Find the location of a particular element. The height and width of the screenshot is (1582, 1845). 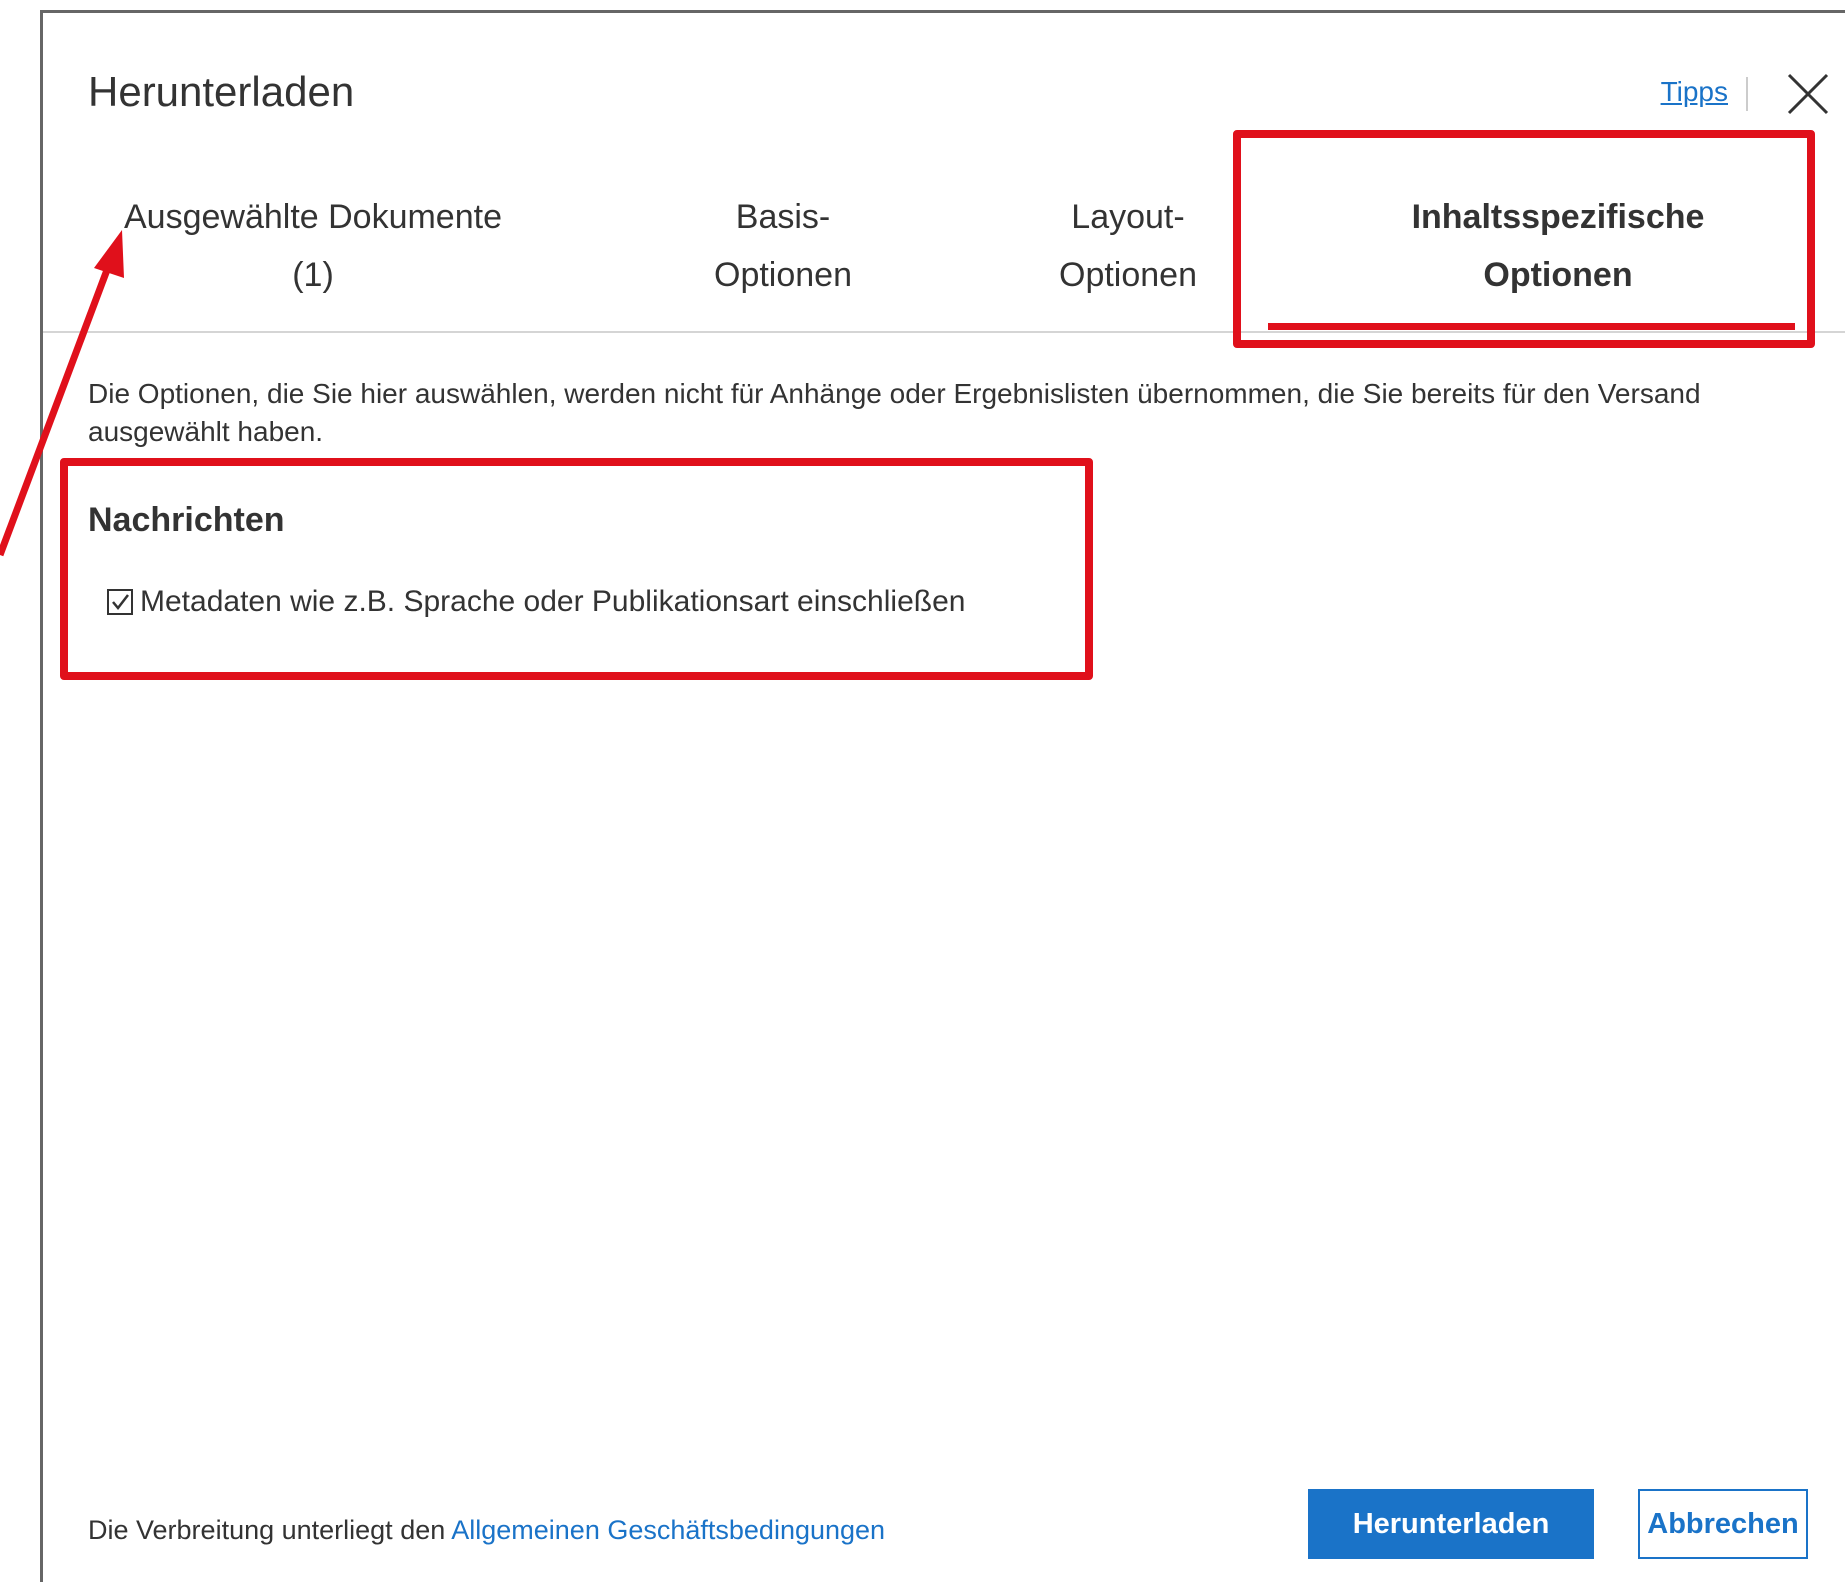

tab-label-line1: Layout- is located at coordinates (1128, 217).